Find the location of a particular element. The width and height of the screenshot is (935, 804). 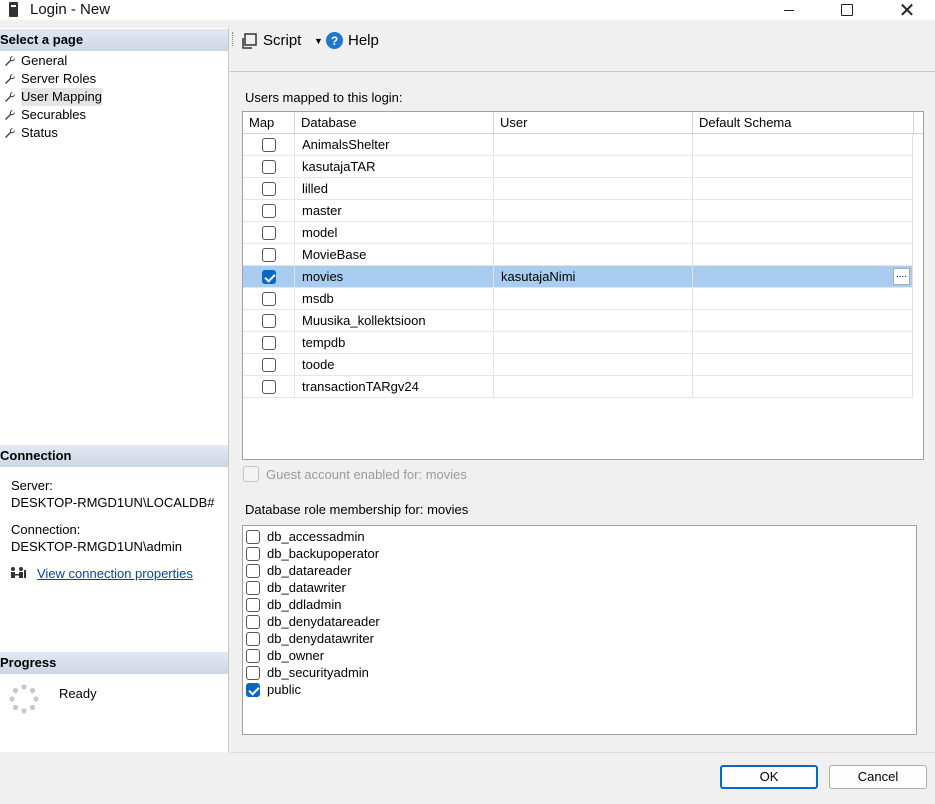

guest-account-label: Guest account enabled for: movies is located at coordinates (366, 474).